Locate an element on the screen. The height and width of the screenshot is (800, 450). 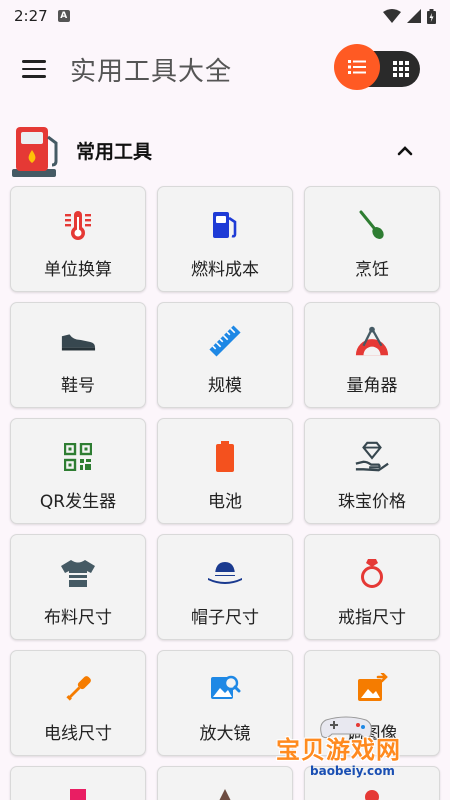
menu-button is located at coordinates (35, 69).